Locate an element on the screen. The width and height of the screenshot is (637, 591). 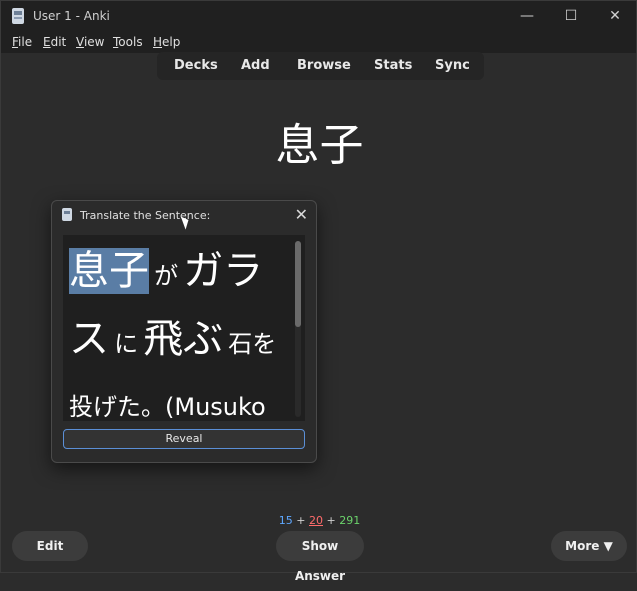
window-title: User 1 - Anki is located at coordinates (71, 16).